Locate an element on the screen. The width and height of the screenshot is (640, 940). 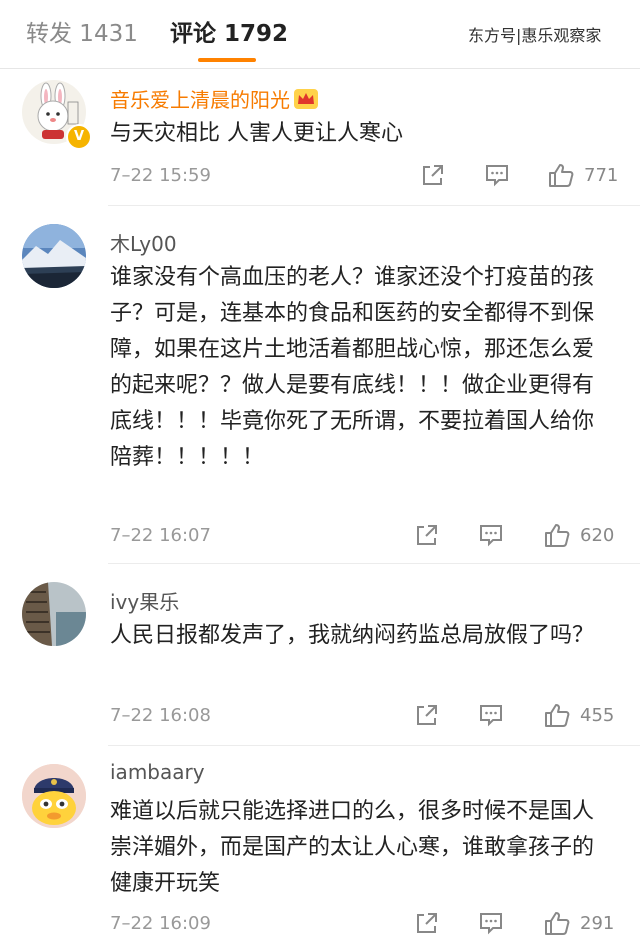
like-count: 620 is located at coordinates (597, 535).